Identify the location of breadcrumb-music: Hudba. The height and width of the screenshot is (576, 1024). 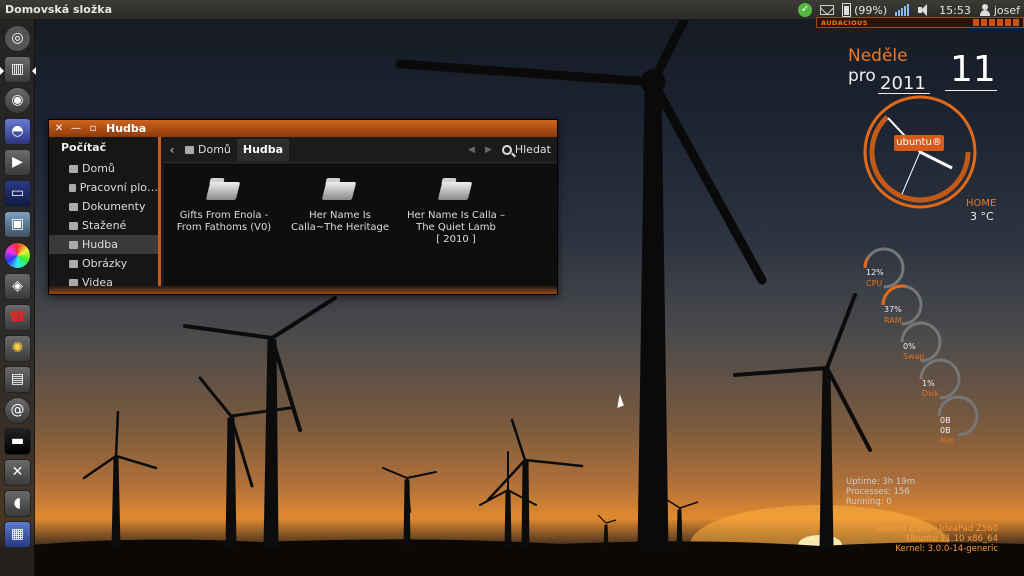
(263, 149).